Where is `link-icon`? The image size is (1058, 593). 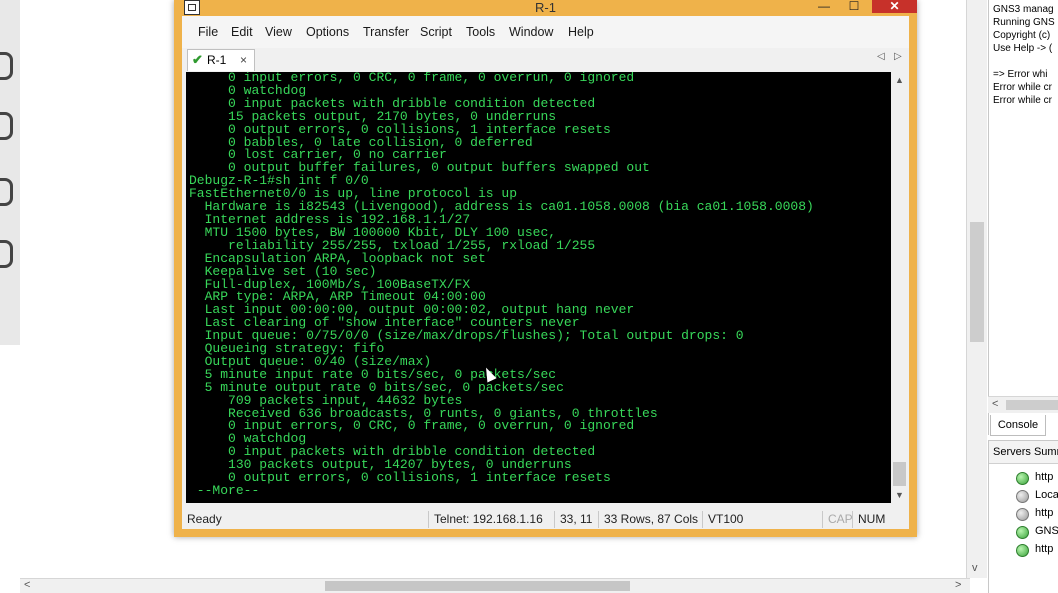
link-icon is located at coordinates (6, 254).